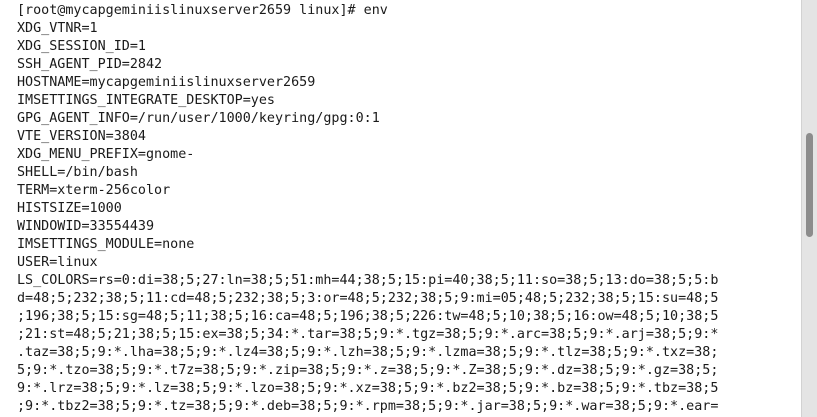 This screenshot has width=817, height=417. Describe the element at coordinates (77, 172) in the screenshot. I see `terminal-line: SHELL=/bin/bash` at that location.